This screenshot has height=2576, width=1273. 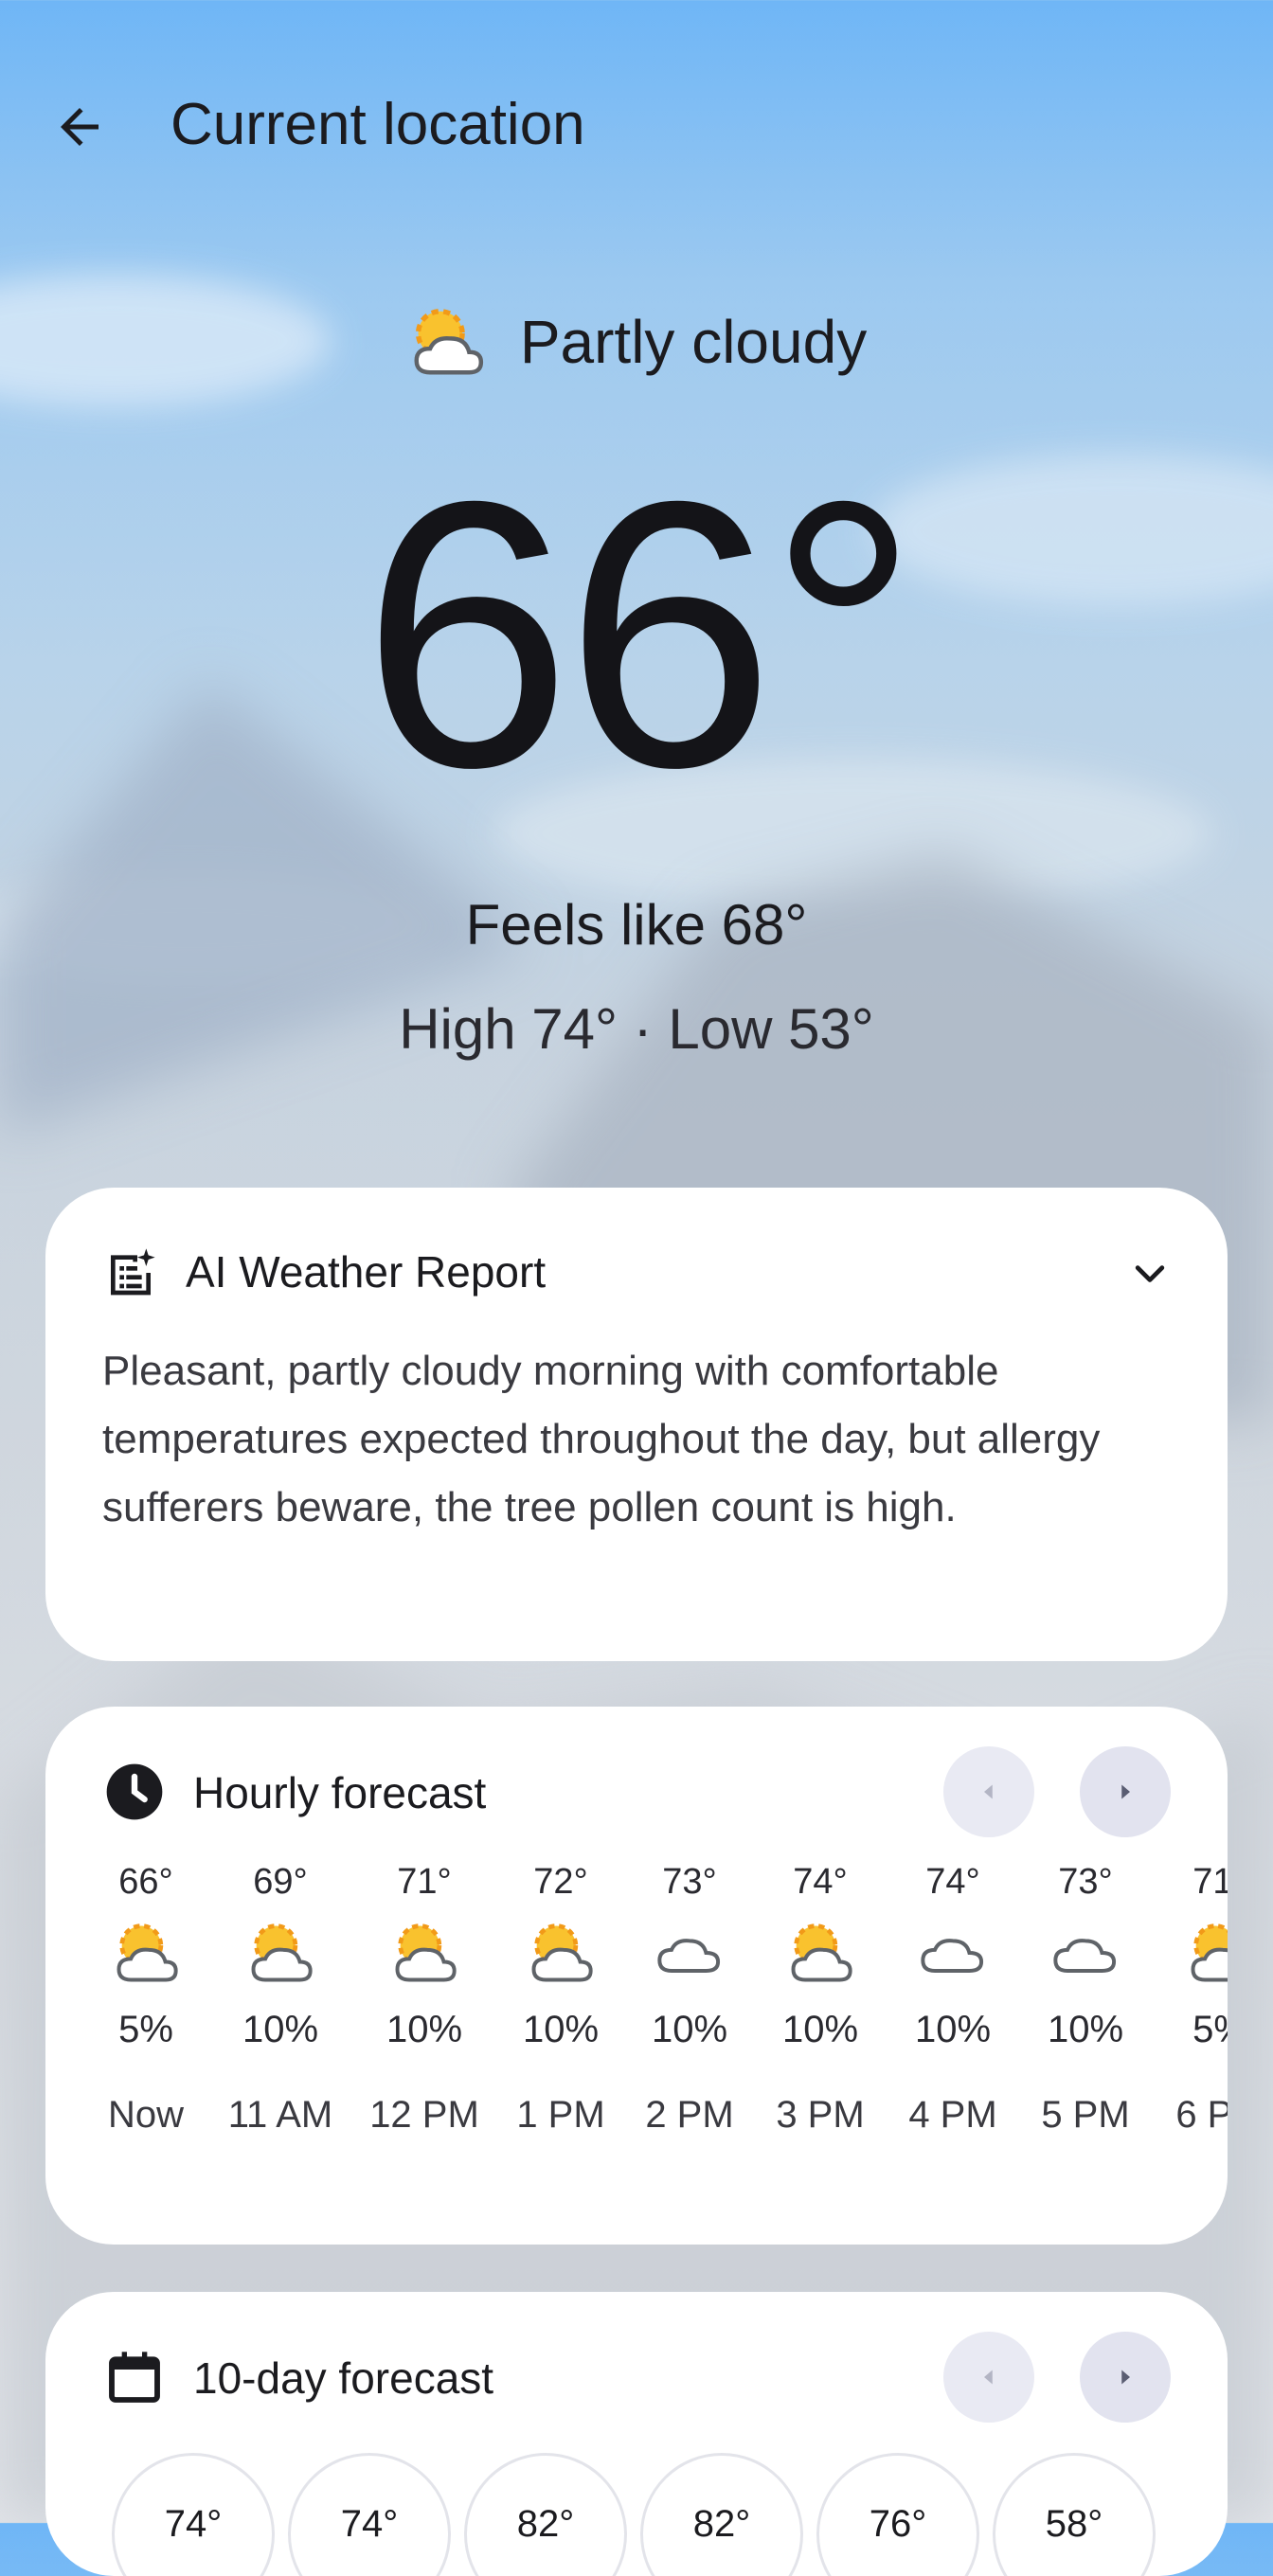 I want to click on day-high-temp: 58°, so click(x=1074, y=2524).